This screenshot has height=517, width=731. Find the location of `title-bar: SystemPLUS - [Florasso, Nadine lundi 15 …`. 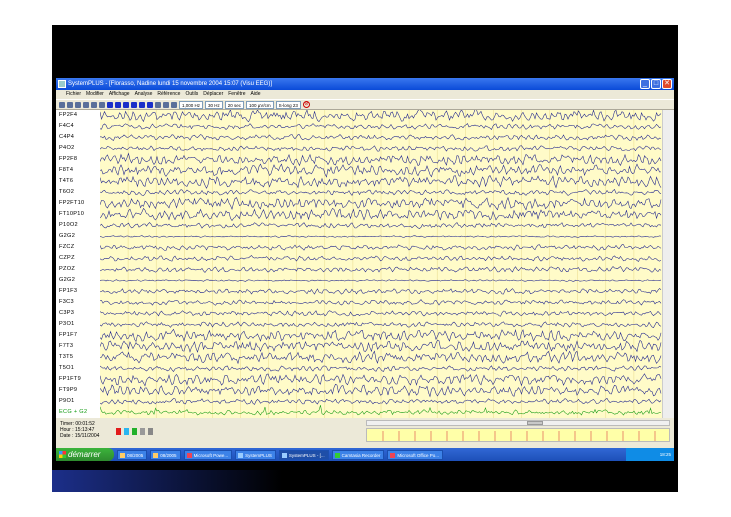

title-bar: SystemPLUS - [Florasso, Nadine lundi 15 … is located at coordinates (365, 84).